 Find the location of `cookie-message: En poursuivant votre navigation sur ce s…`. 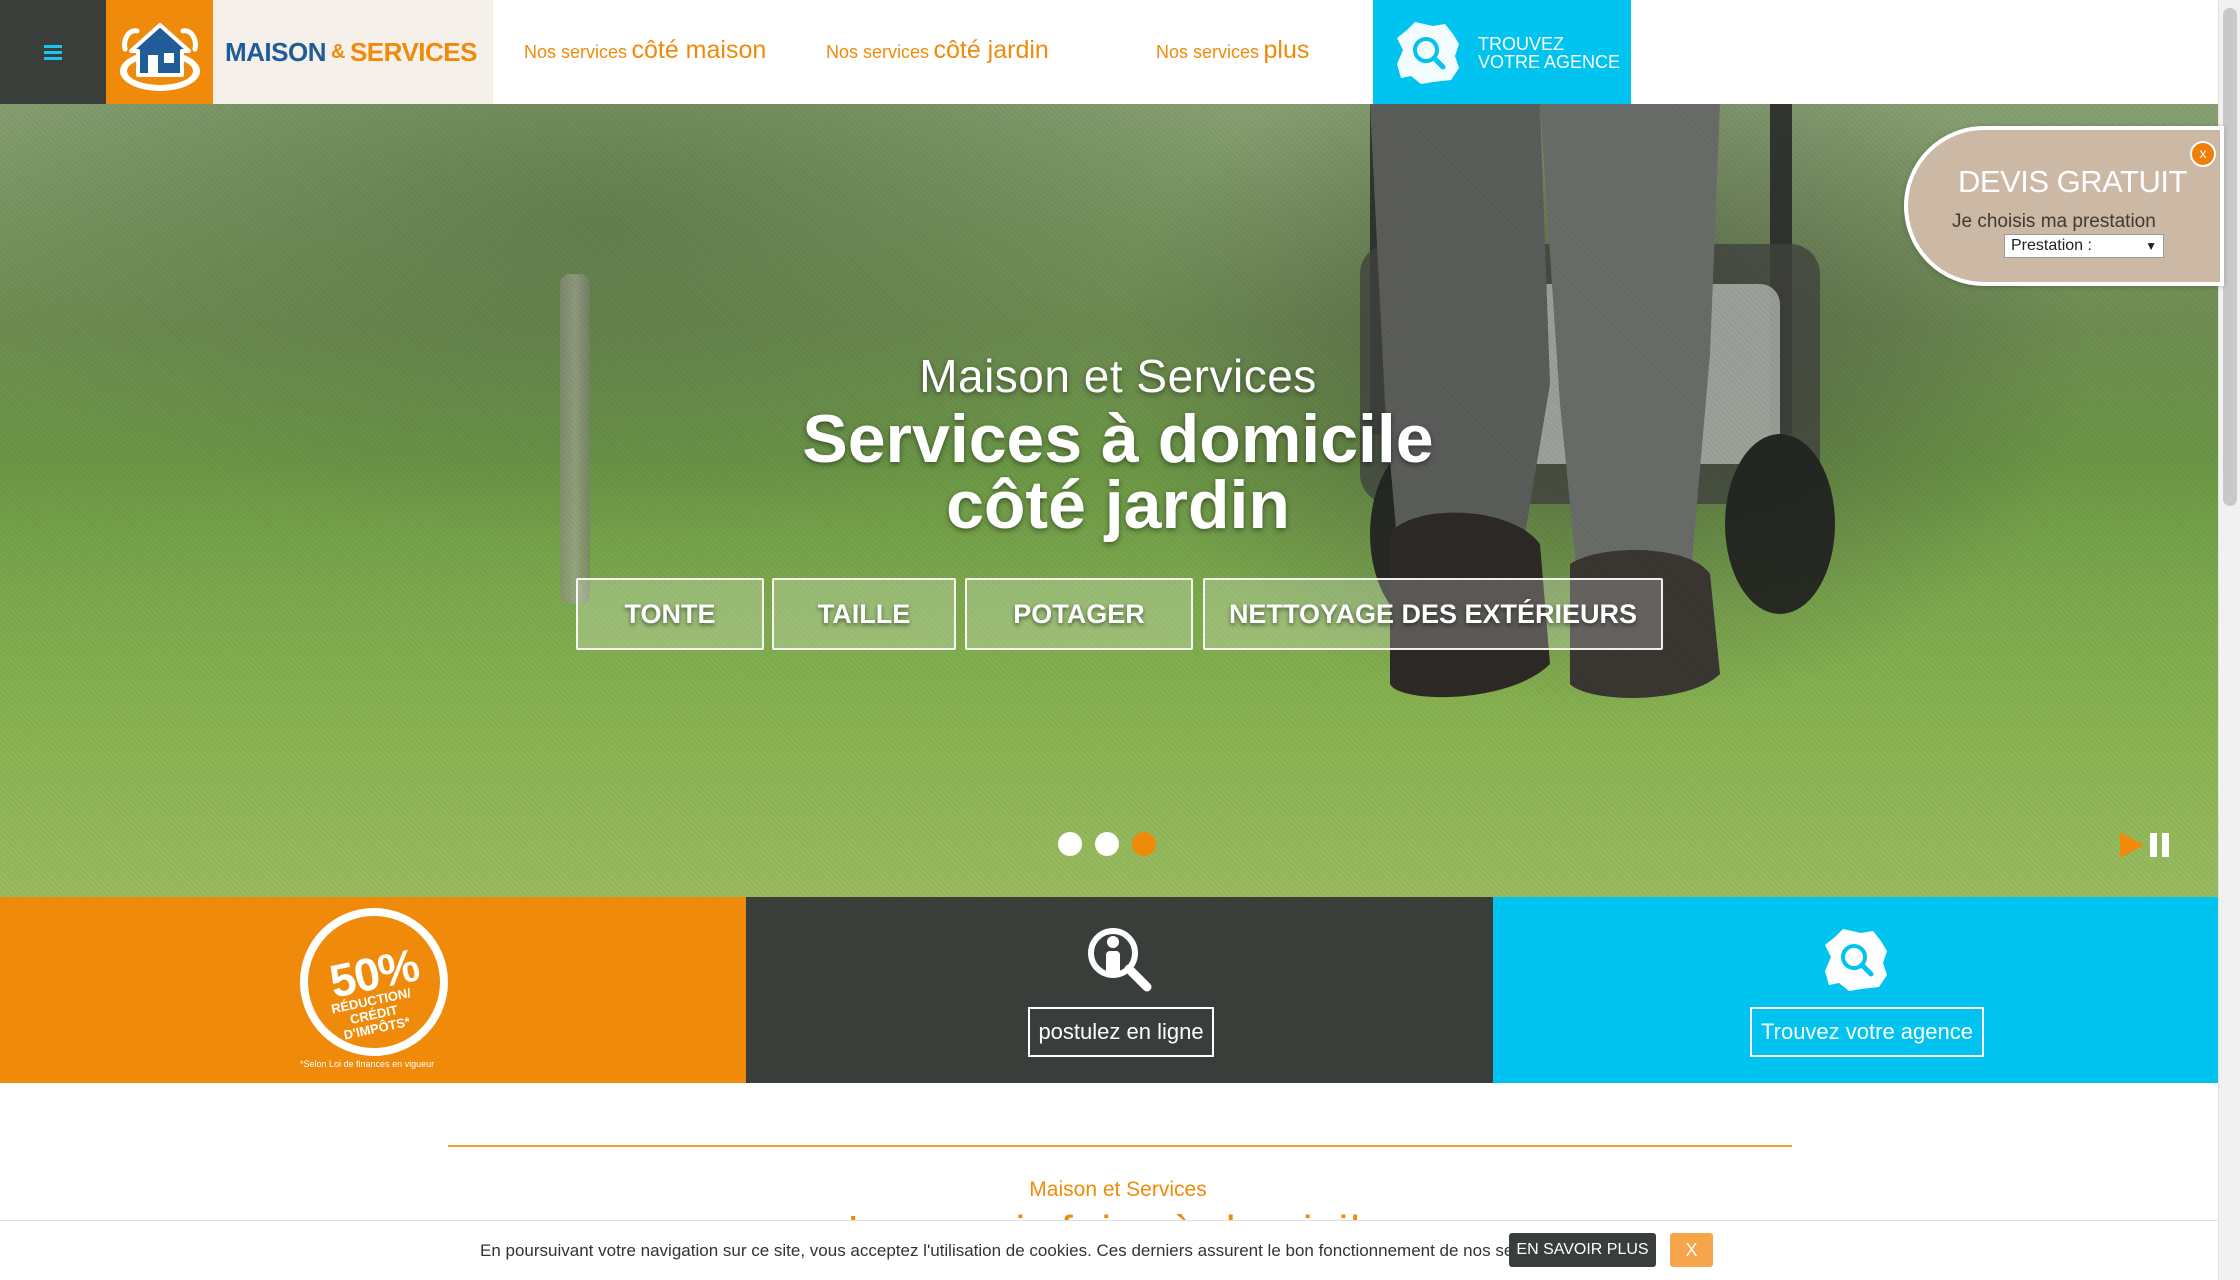

cookie-message: En poursuivant votre navigation sur ce s… is located at coordinates (1021, 1250).